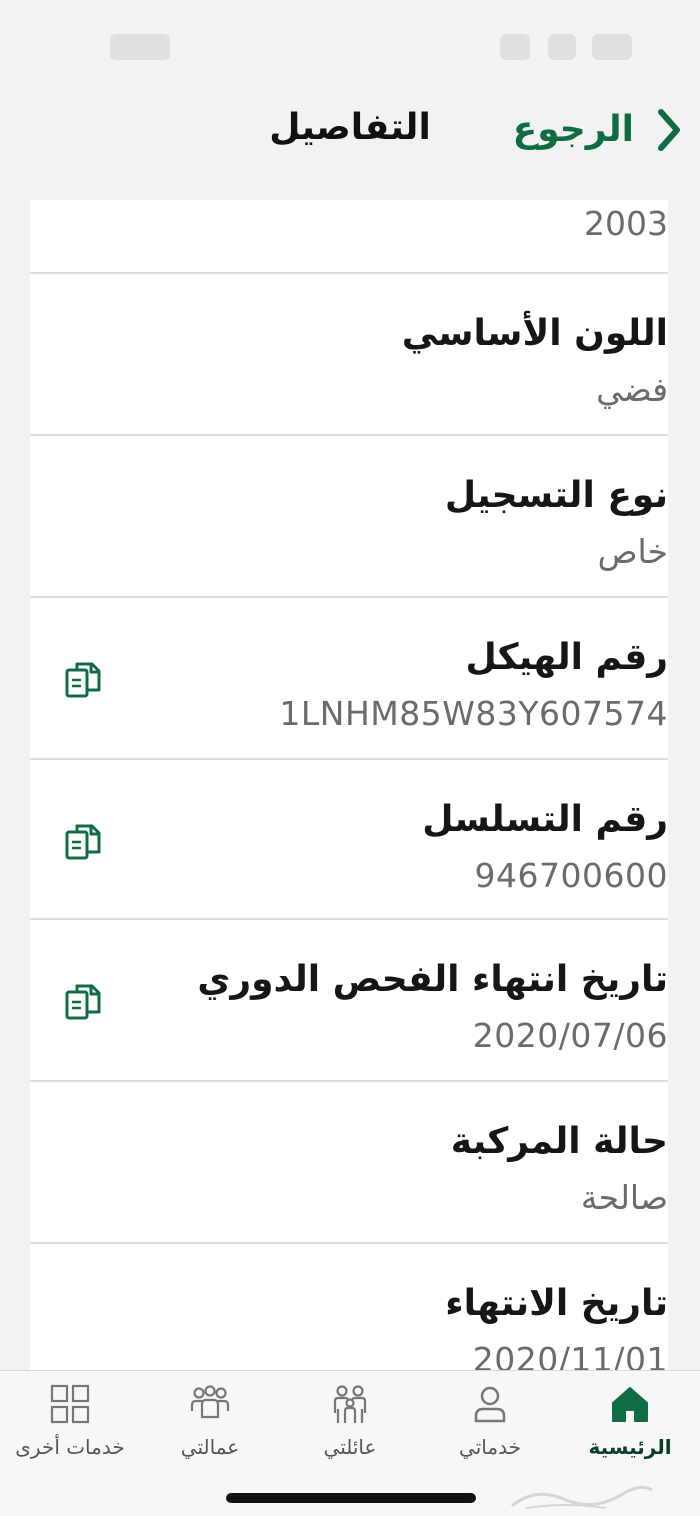  What do you see at coordinates (624, 1197) in the screenshot?
I see `detail-value: صالحة` at bounding box center [624, 1197].